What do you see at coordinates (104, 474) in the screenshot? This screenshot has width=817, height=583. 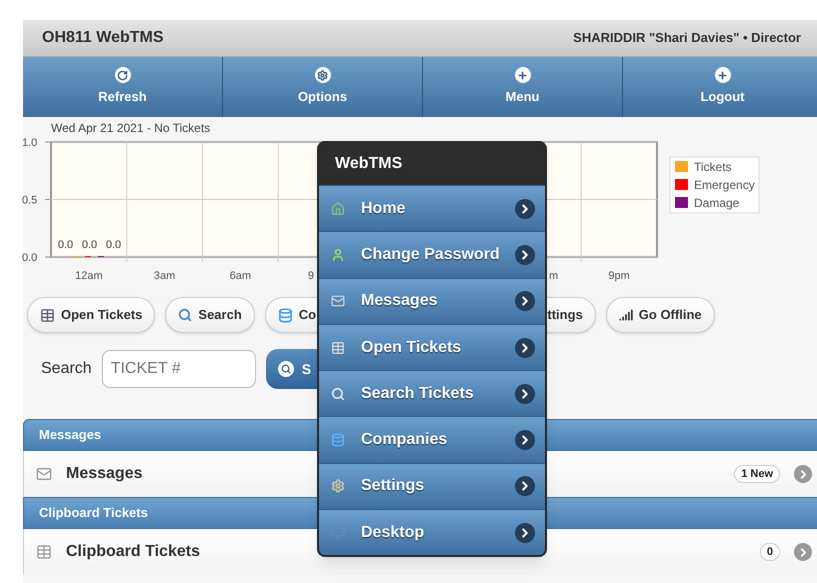 I see `row-label: Messages` at bounding box center [104, 474].